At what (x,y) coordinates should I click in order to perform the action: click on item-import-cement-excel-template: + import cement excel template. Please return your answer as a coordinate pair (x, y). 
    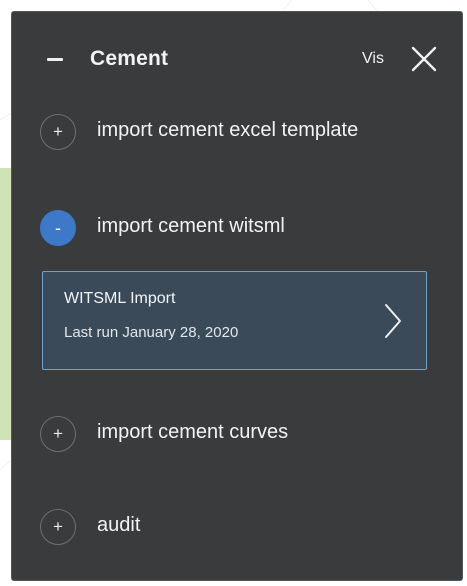
    Looking at the image, I should click on (240, 133).